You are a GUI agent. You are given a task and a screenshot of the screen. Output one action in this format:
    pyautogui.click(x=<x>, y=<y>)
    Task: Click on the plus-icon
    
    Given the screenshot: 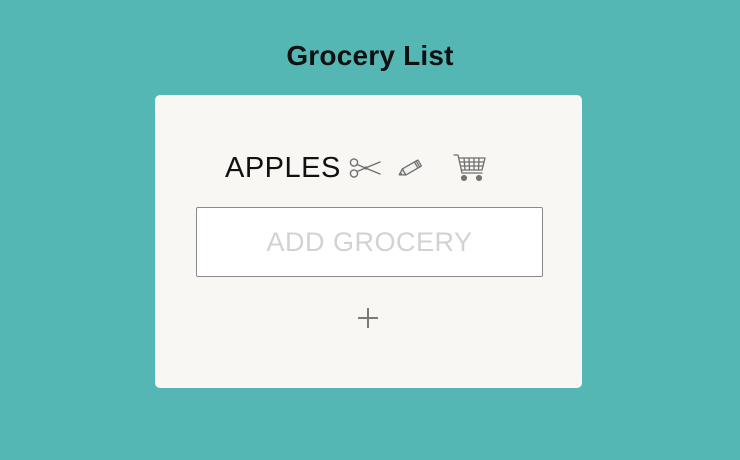 What is the action you would take?
    pyautogui.click(x=368, y=318)
    